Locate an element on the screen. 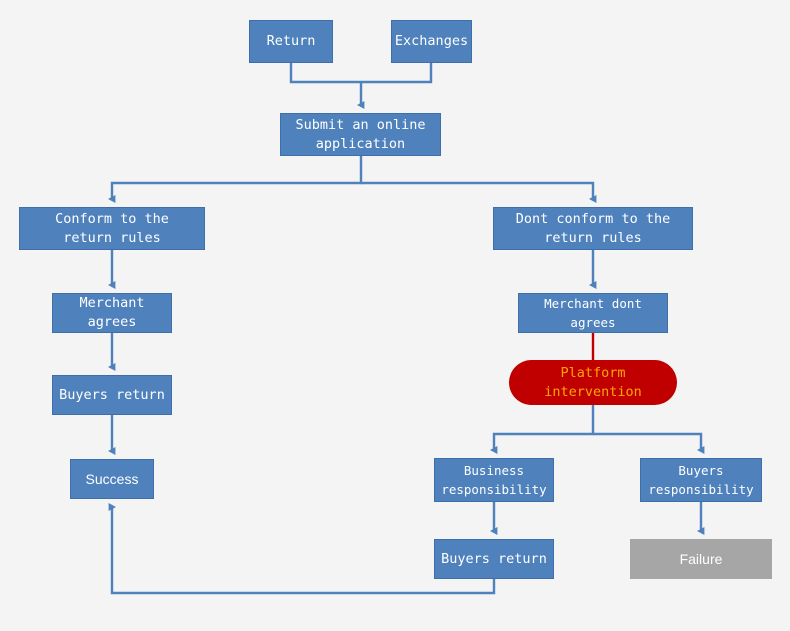 This screenshot has width=790, height=631. edge-submit-split is located at coordinates (352, 179).